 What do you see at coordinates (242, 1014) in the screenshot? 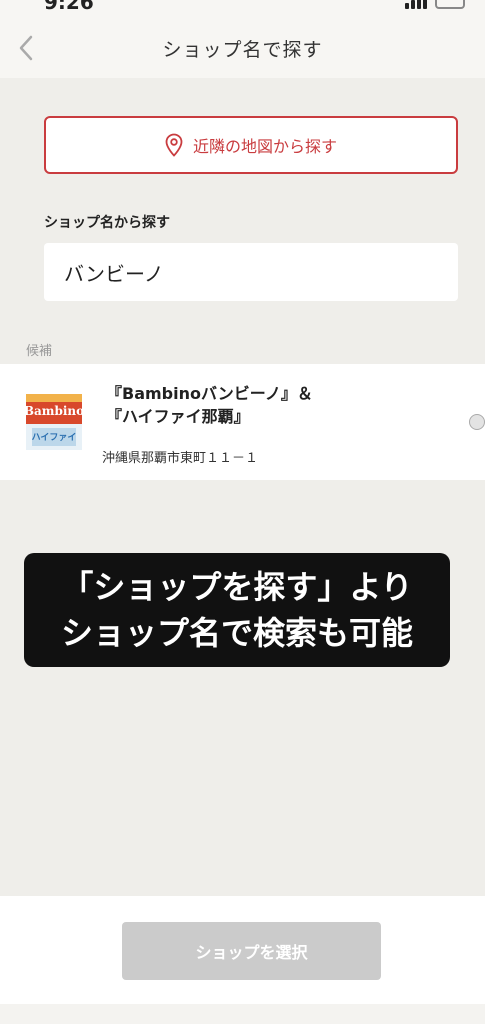
I see `footer-strip` at bounding box center [242, 1014].